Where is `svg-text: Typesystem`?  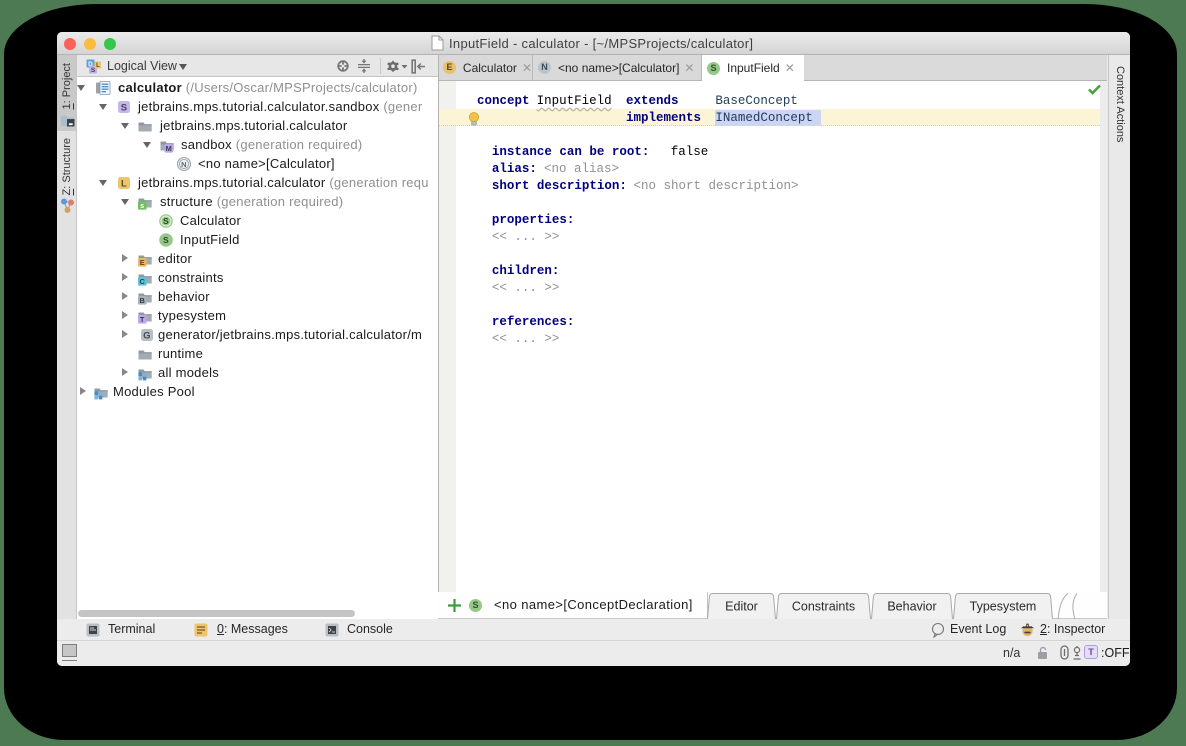
svg-text: Typesystem is located at coordinates (1003, 607).